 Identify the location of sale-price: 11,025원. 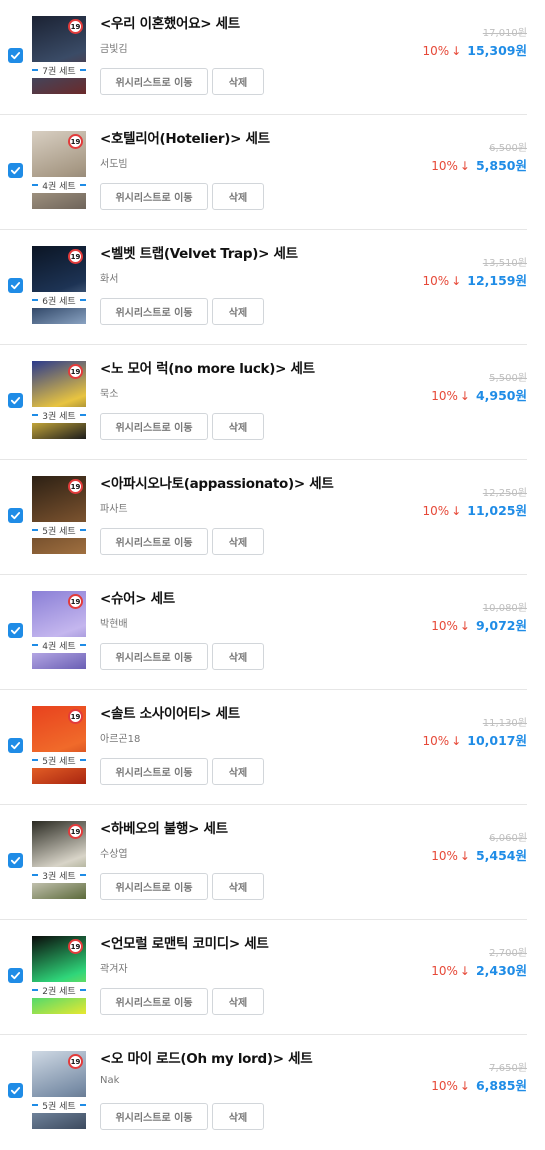
(497, 510).